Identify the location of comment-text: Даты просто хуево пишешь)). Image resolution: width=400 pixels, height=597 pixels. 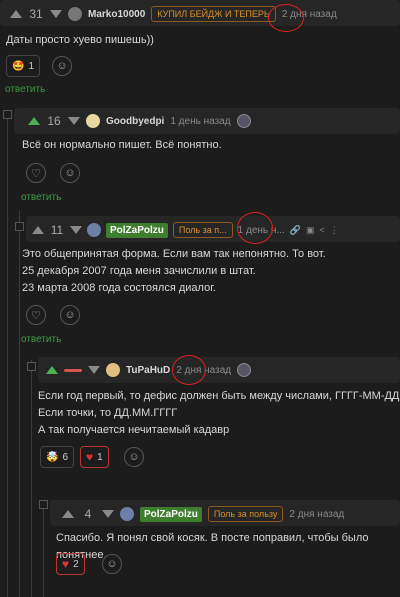
(80, 40).